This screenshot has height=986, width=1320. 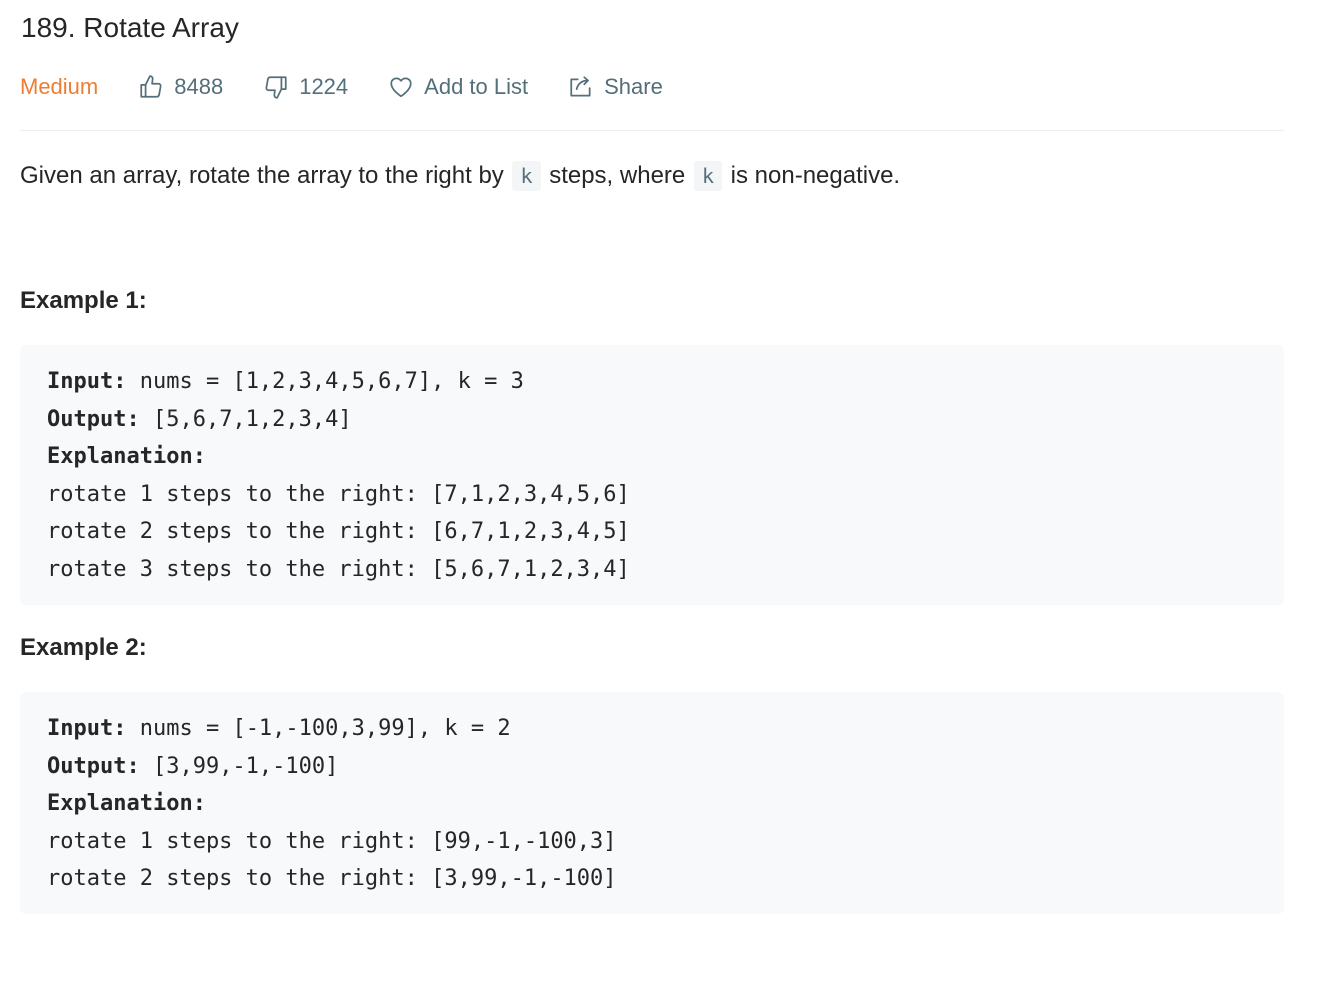 What do you see at coordinates (476, 86) in the screenshot?
I see `add-to-list-label: Add to List` at bounding box center [476, 86].